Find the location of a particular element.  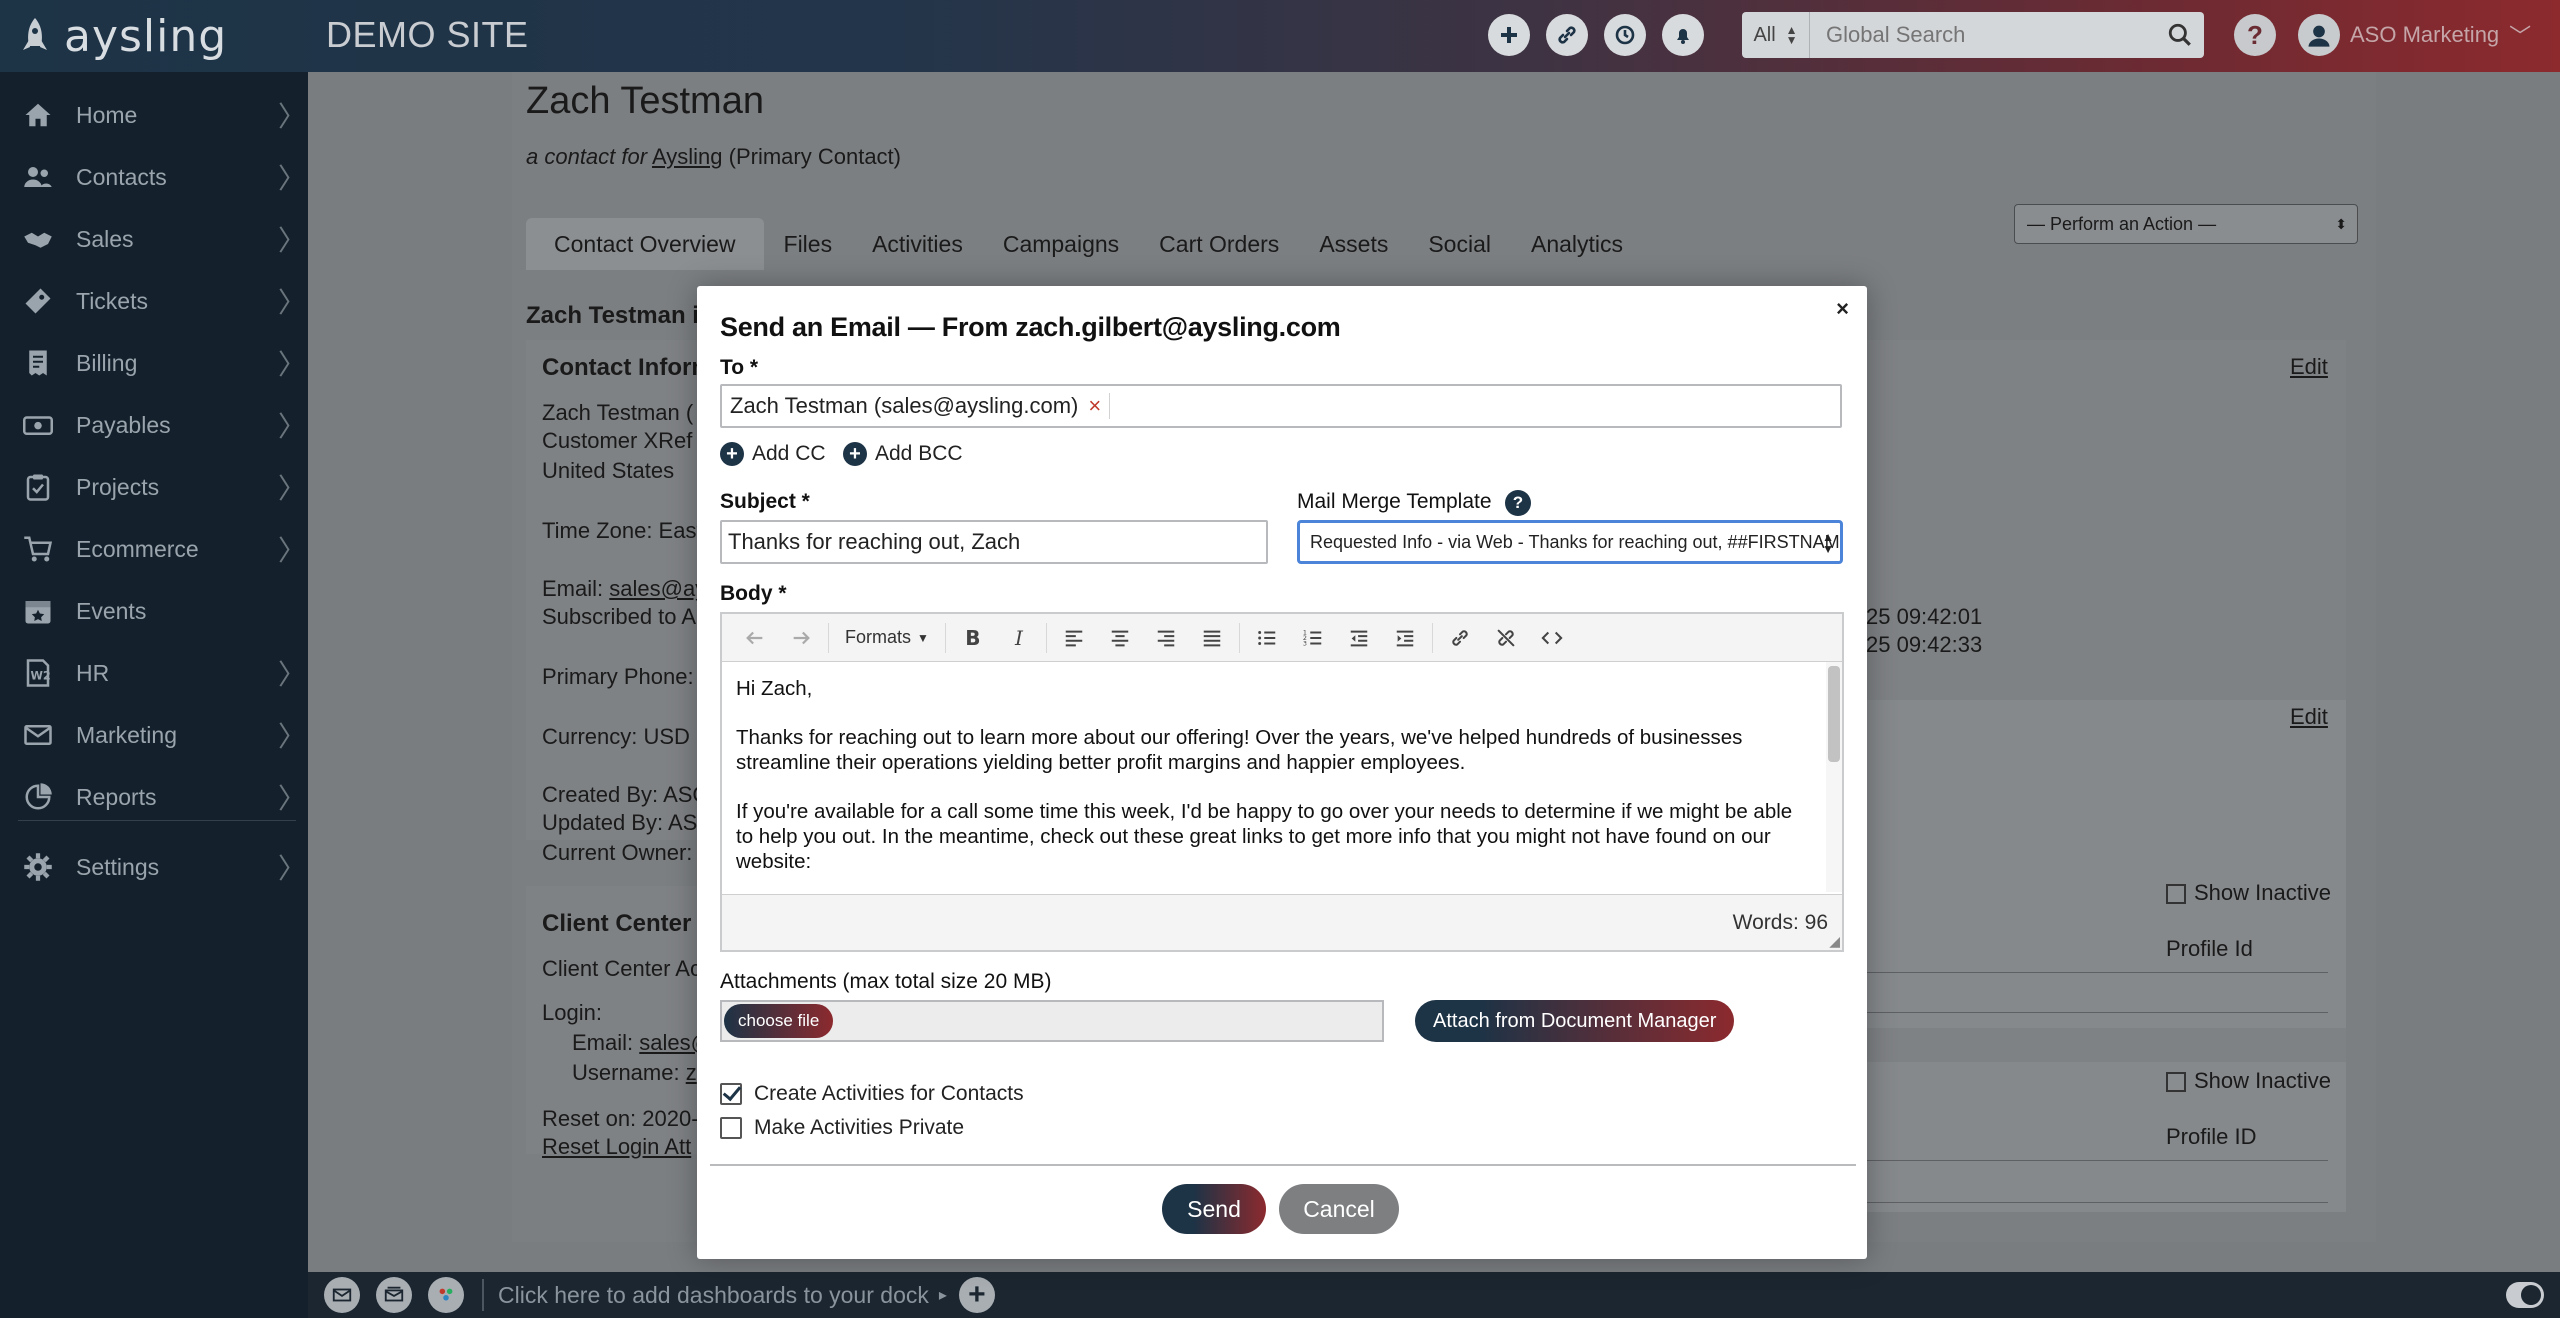

sidebar-item-reports: Reports 〉 is located at coordinates (154, 797).